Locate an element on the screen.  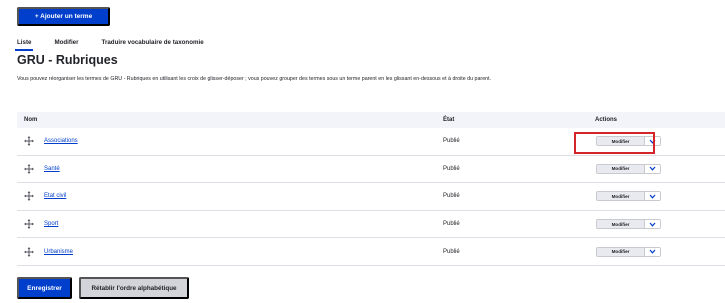
term-link: Sport is located at coordinates (51, 224).